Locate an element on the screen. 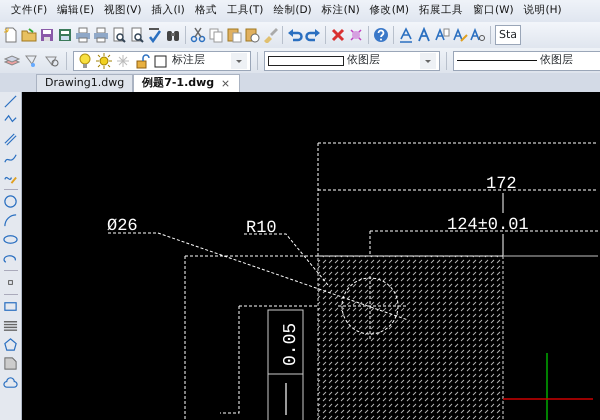 Image resolution: width=600 pixels, height=420 pixels. dimension-text: R10 is located at coordinates (261, 228).